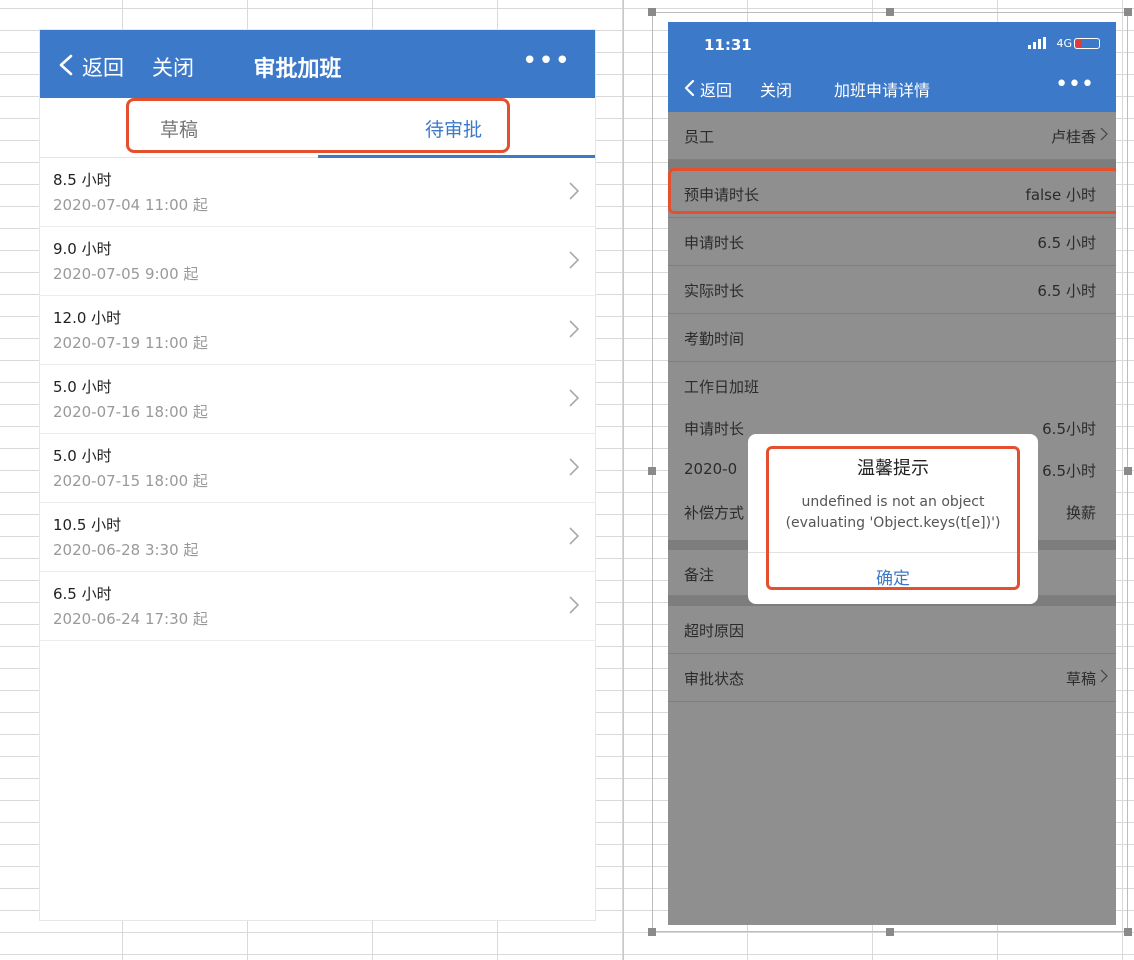  Describe the element at coordinates (892, 43) in the screenshot. I see `status-bar: 11:31 4G` at that location.